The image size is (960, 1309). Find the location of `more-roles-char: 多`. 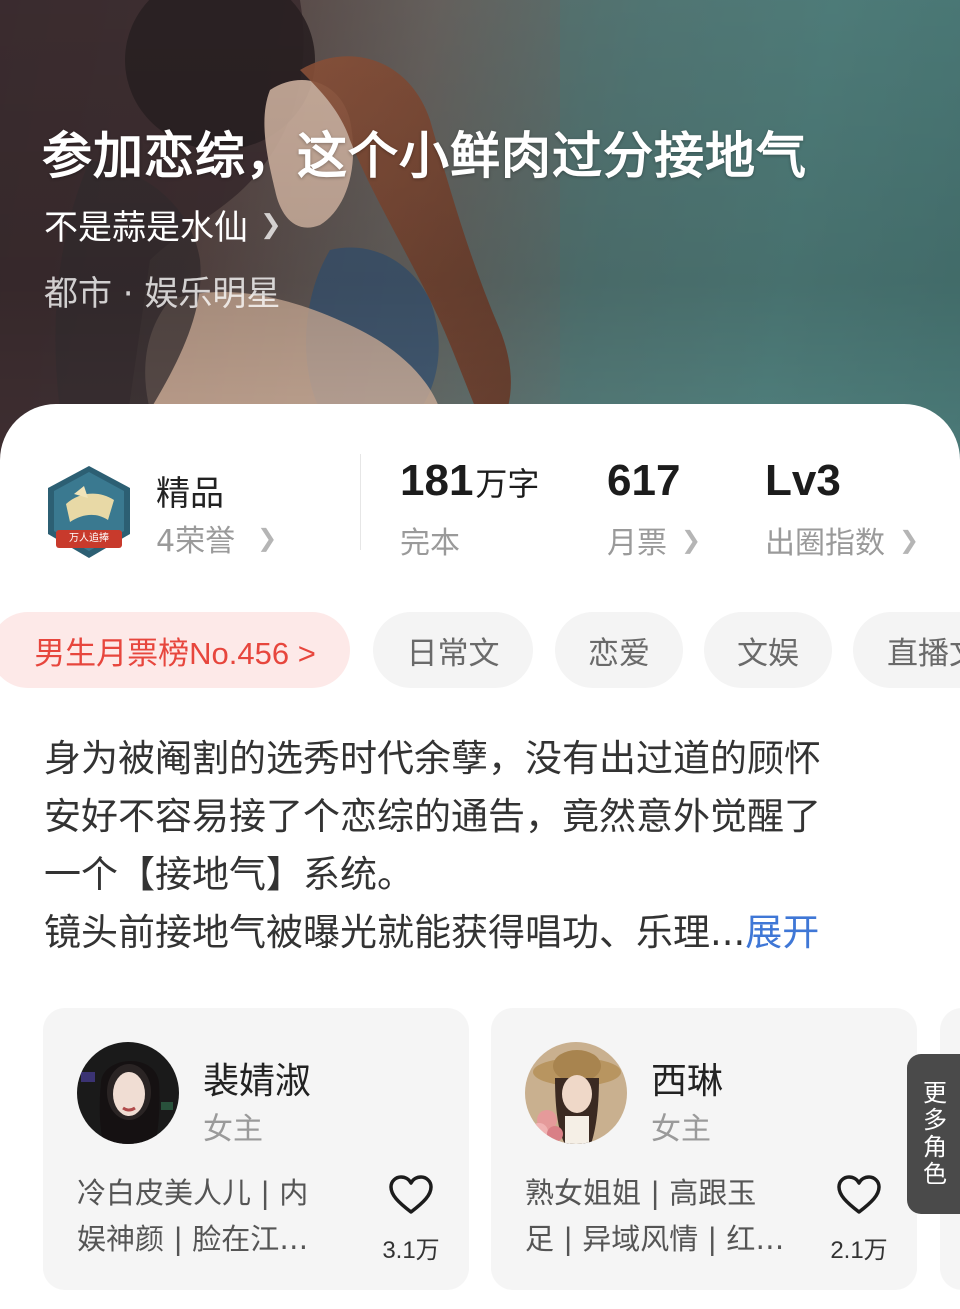

more-roles-char: 多 is located at coordinates (935, 1120).